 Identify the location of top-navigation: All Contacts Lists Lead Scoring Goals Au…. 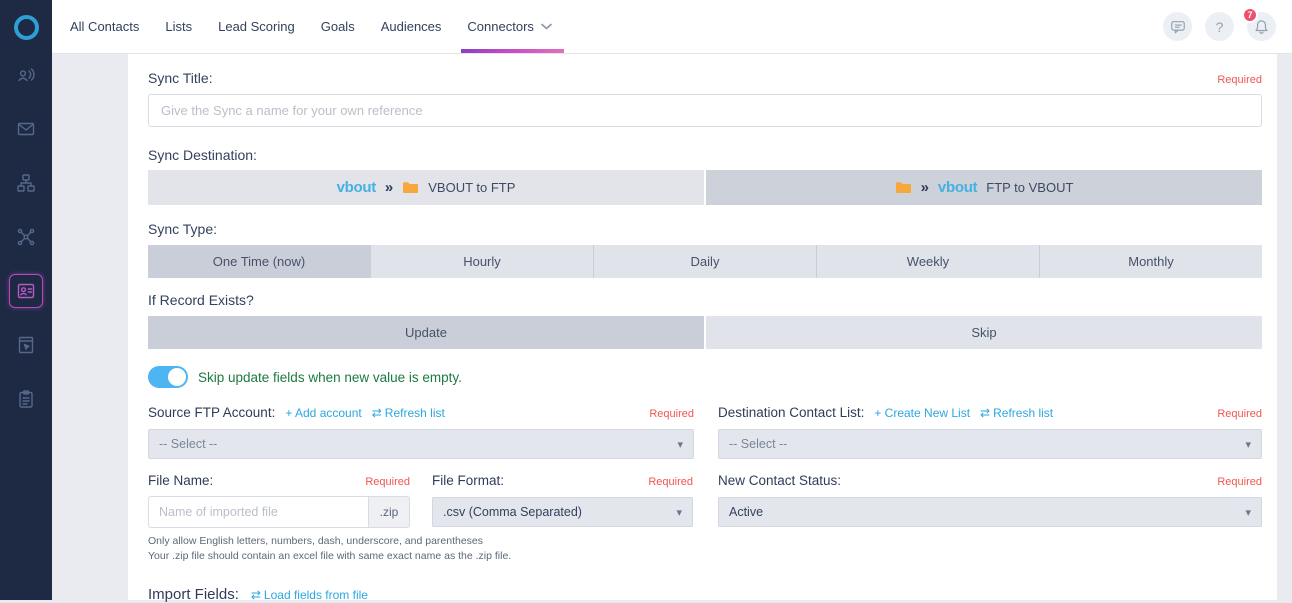
(672, 27).